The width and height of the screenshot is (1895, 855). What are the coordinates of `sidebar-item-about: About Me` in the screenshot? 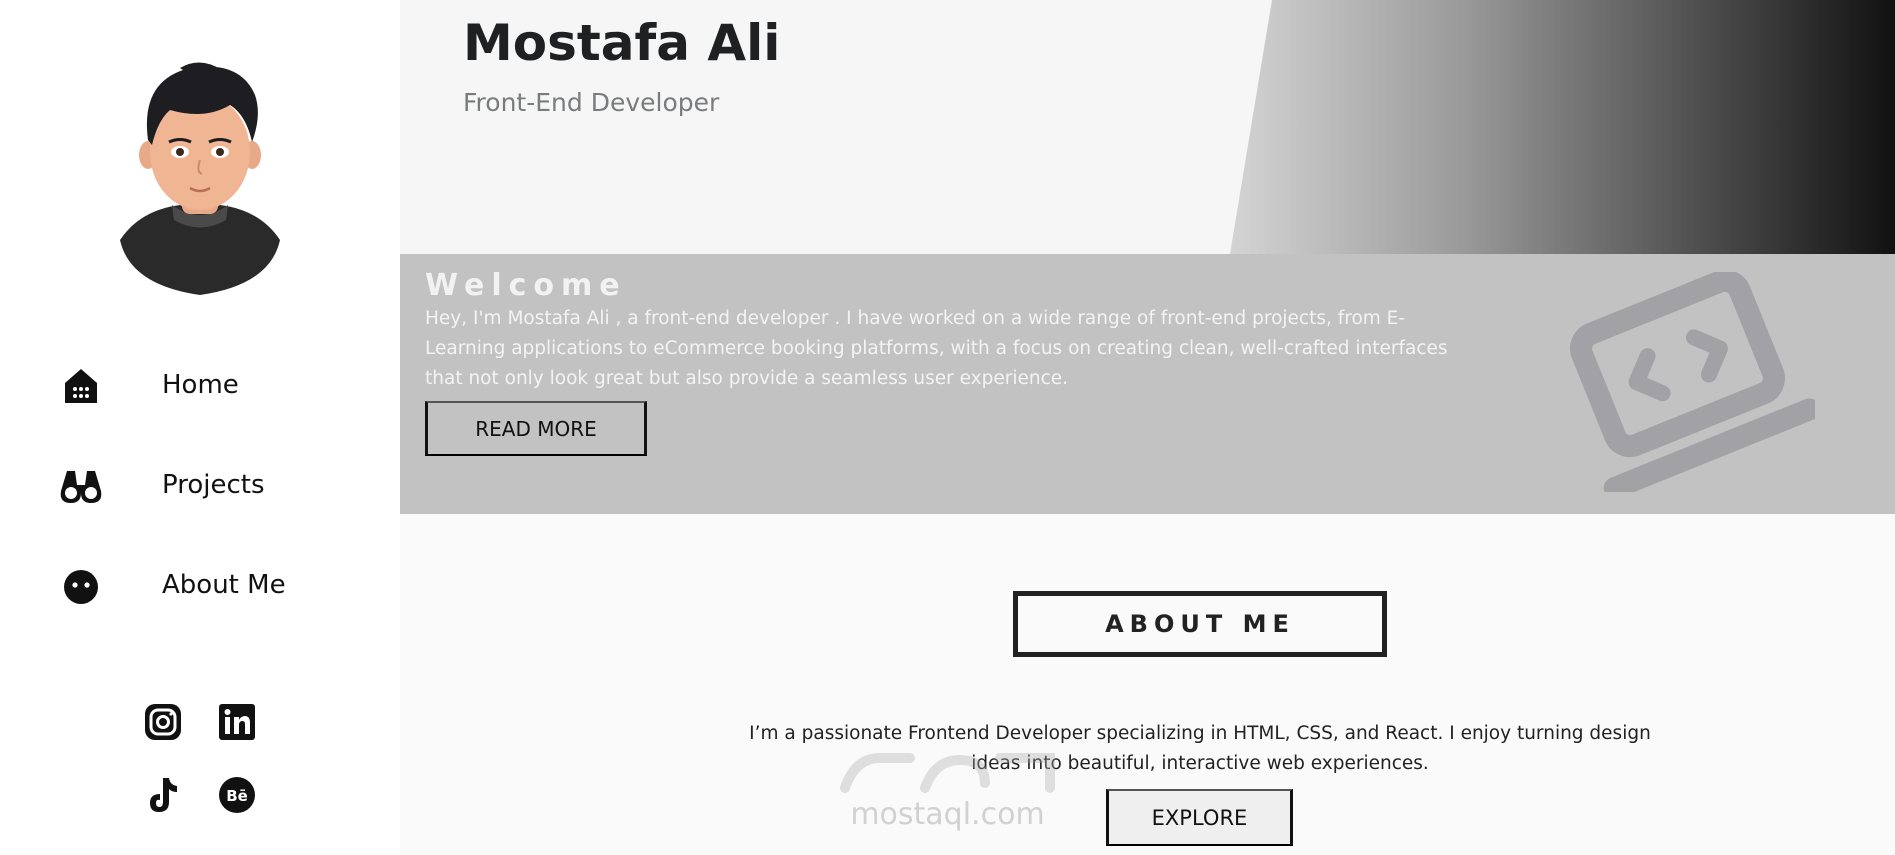 It's located at (172, 585).